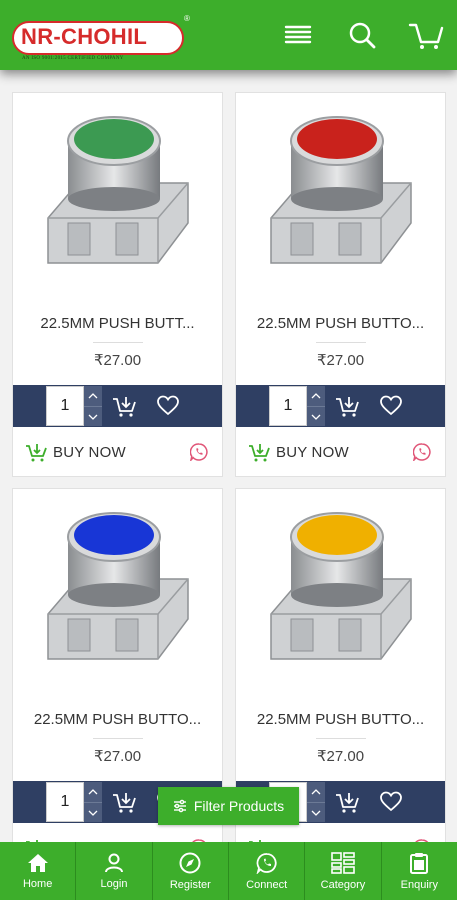 The height and width of the screenshot is (900, 457). What do you see at coordinates (113, 862) in the screenshot?
I see `user-icon` at bounding box center [113, 862].